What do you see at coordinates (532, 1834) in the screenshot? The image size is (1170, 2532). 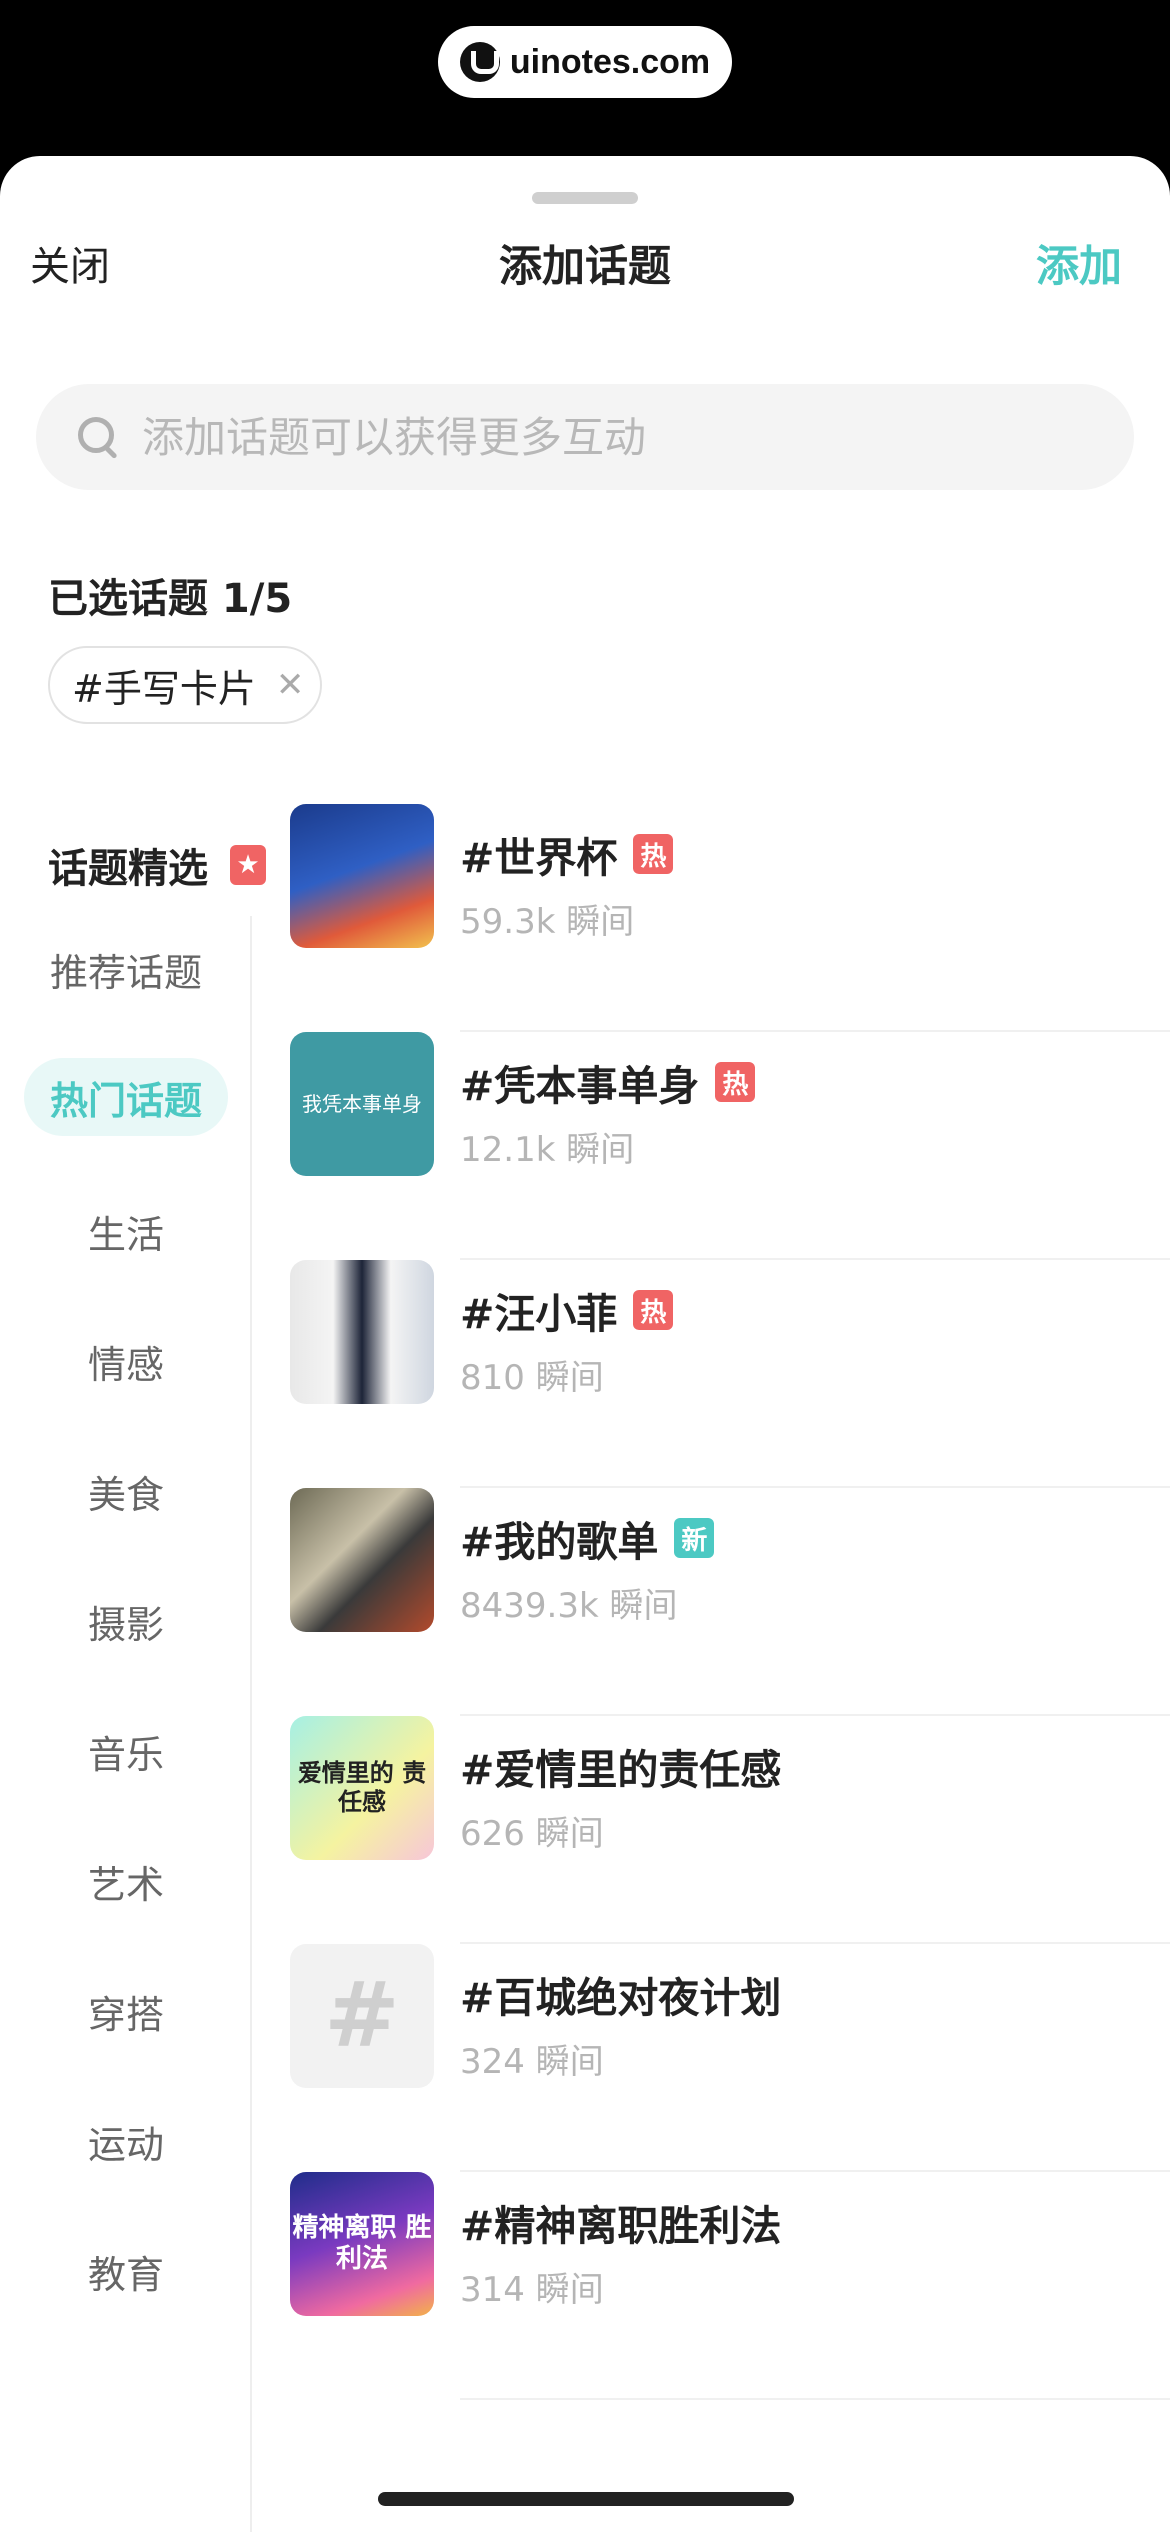 I see `topic-count: 626 瞬间` at bounding box center [532, 1834].